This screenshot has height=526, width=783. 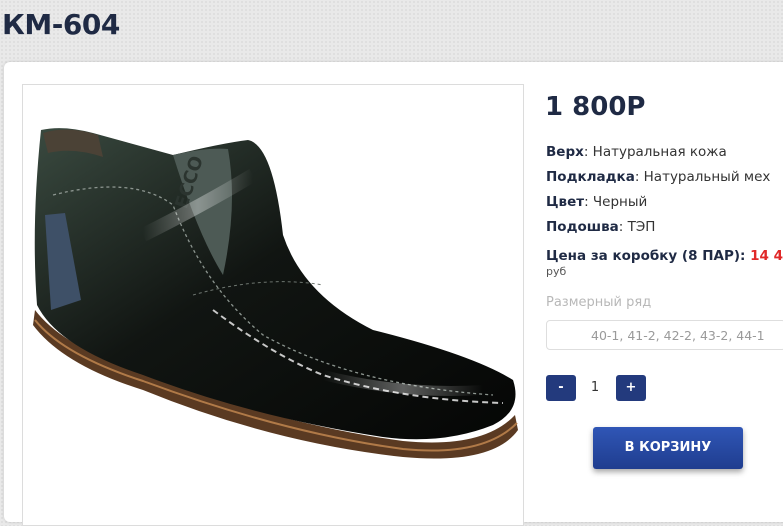 What do you see at coordinates (664, 335) in the screenshot?
I see `size-range-field: 40-1, 41-2, 42-2, 43-2, 44-1` at bounding box center [664, 335].